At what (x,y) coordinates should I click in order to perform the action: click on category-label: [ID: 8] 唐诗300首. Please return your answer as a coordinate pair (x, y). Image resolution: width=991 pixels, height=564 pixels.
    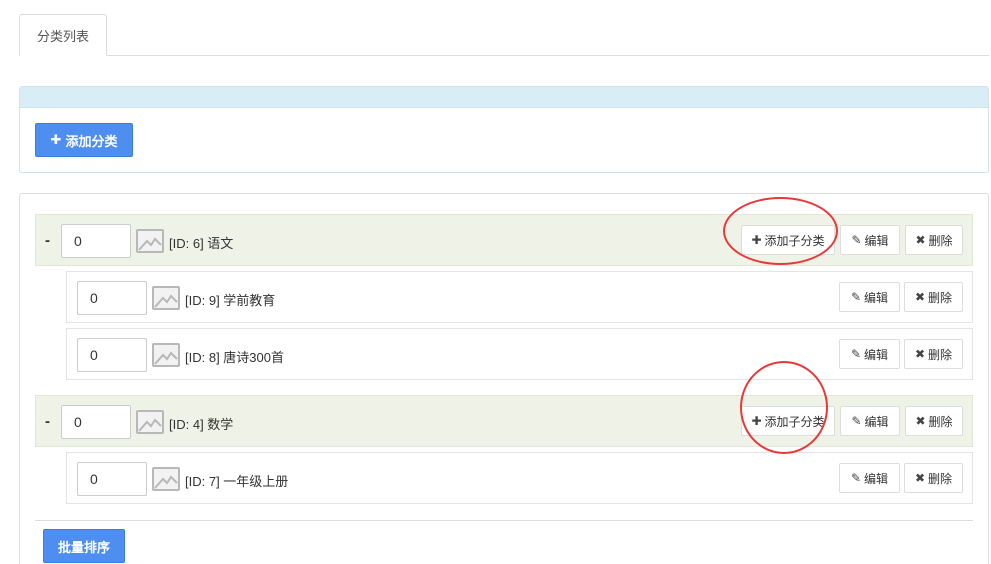
    Looking at the image, I should click on (234, 357).